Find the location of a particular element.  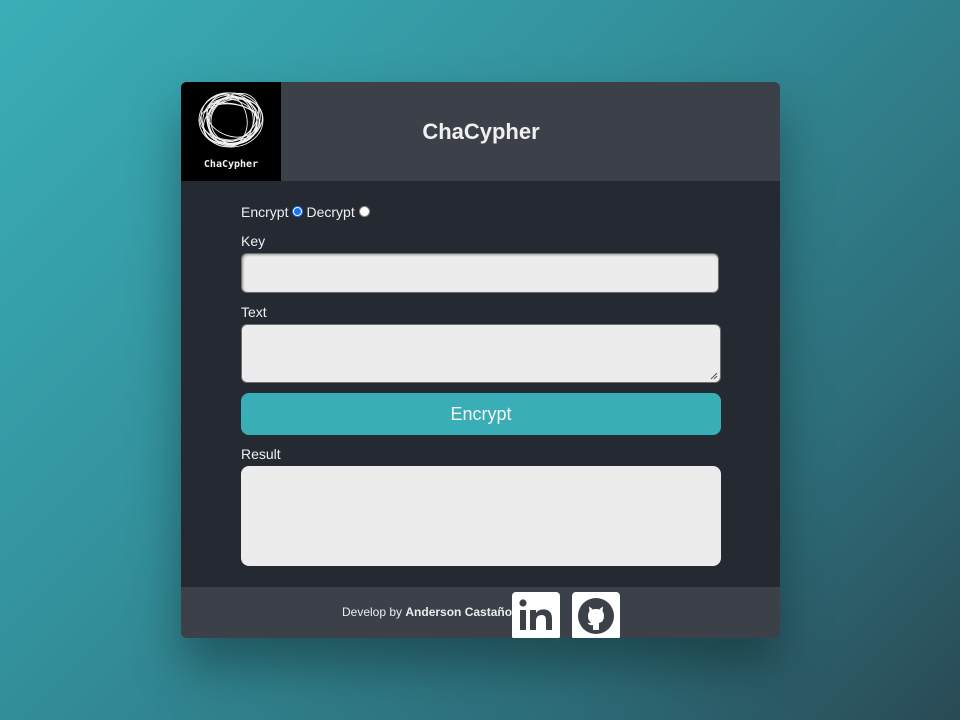

github-link is located at coordinates (596, 615).